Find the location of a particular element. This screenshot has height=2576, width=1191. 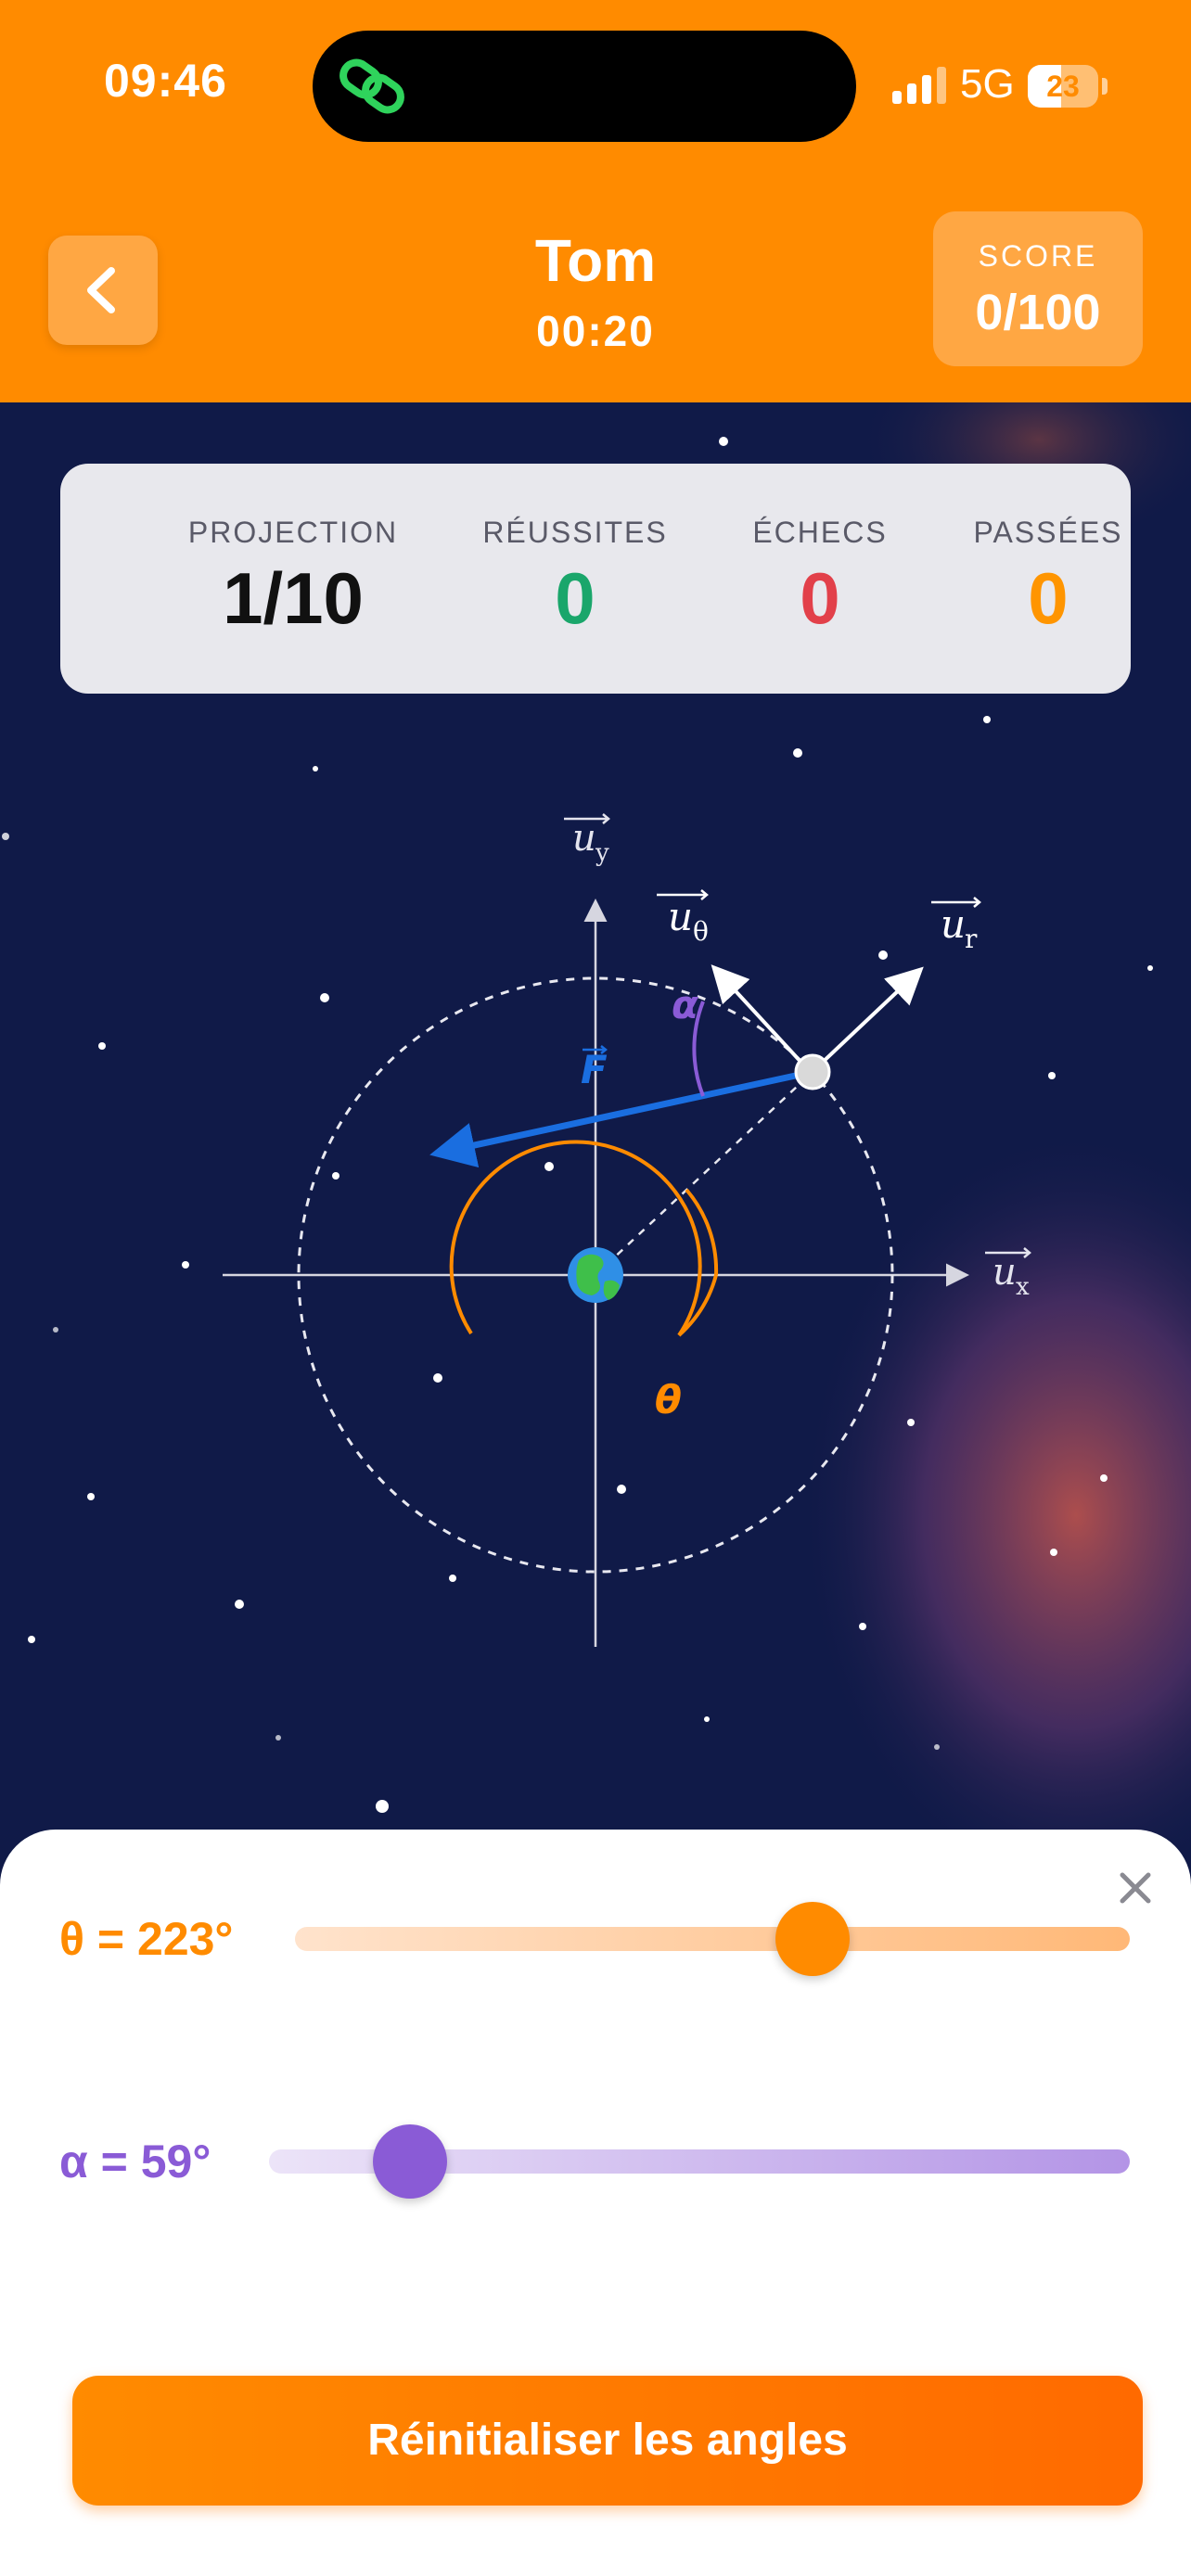

score-badge: SCORE 0/100 is located at coordinates (1038, 288).